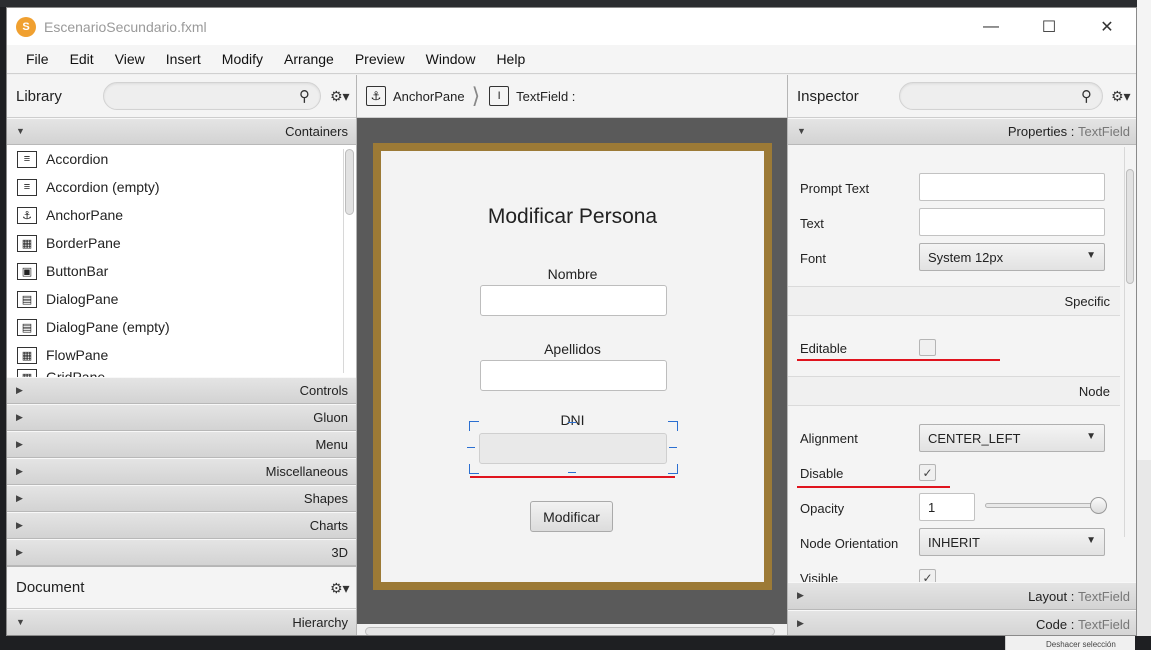  What do you see at coordinates (181, 243) in the screenshot?
I see `list-item: ▦ BorderPane` at bounding box center [181, 243].